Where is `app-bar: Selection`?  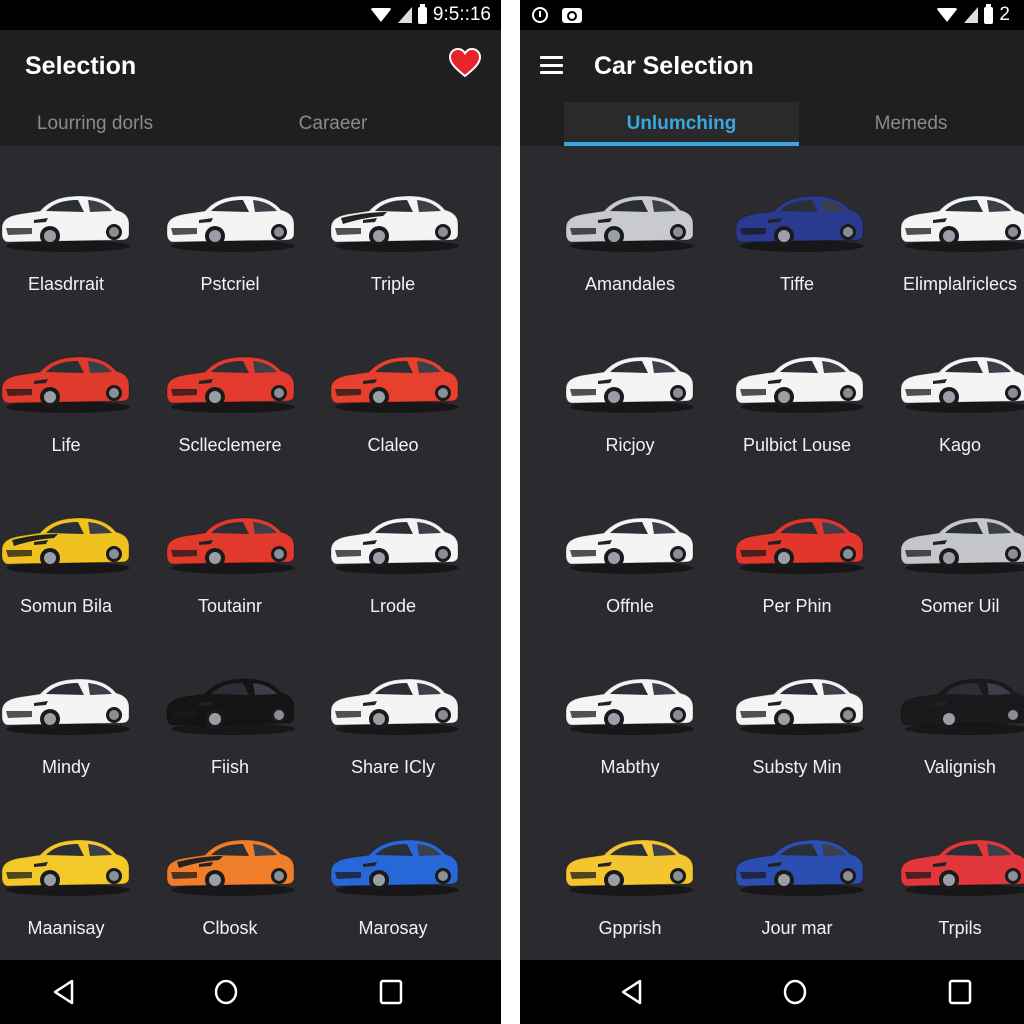
app-bar: Selection is located at coordinates (250, 66).